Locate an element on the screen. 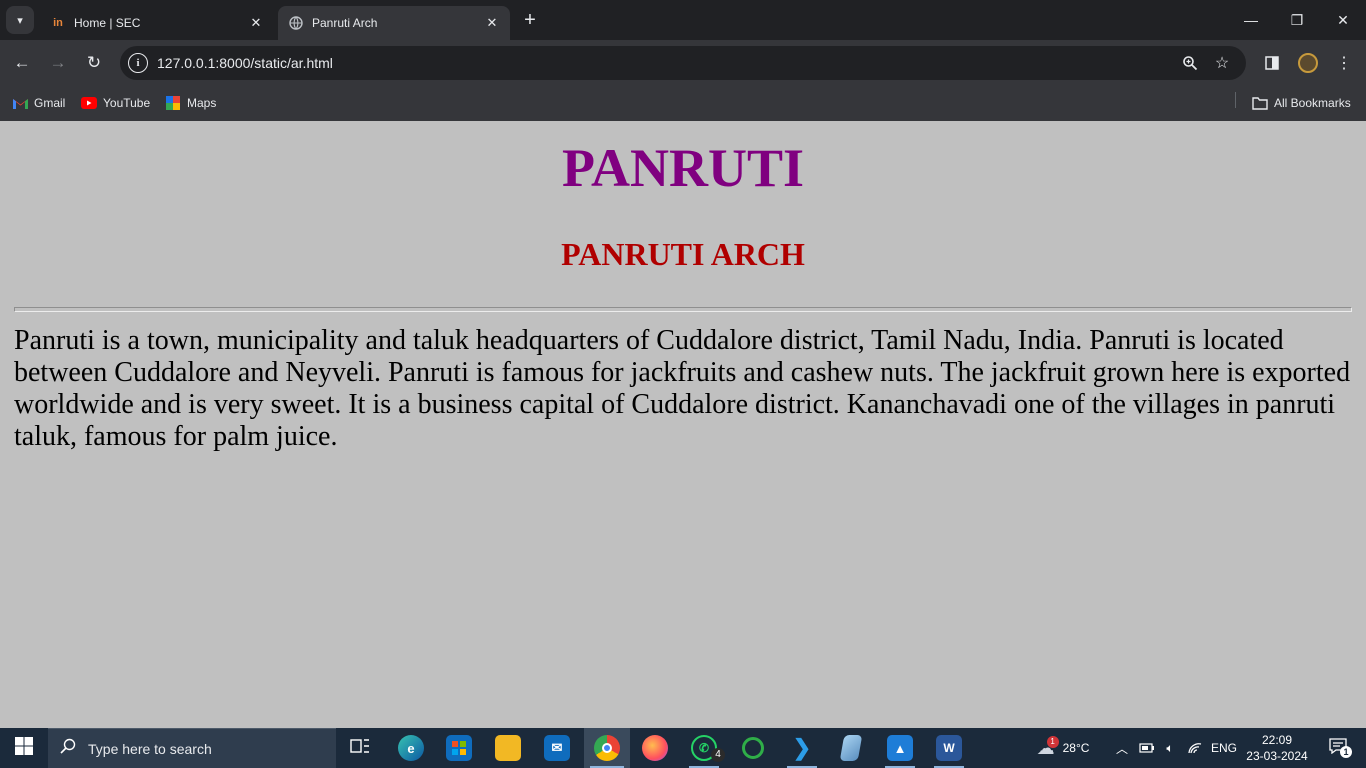 The image size is (1366, 768). firefox-icon is located at coordinates (655, 748).